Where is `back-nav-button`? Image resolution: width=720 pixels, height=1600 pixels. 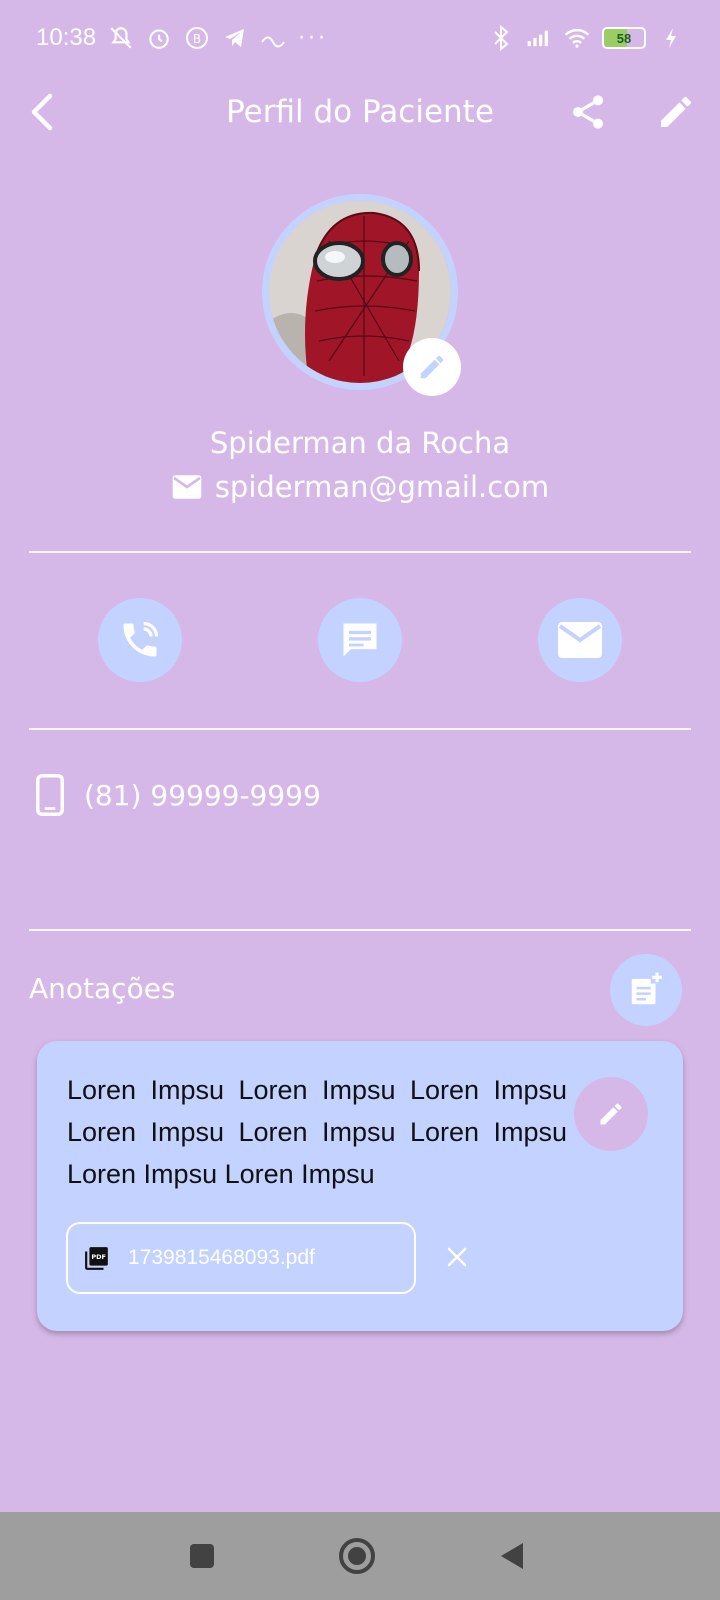
back-nav-button is located at coordinates (512, 1556).